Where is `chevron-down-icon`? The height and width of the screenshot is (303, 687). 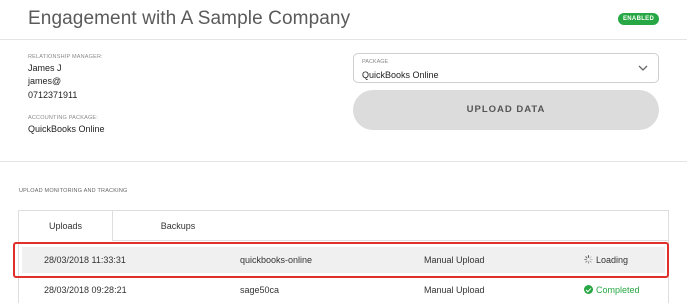 chevron-down-icon is located at coordinates (643, 68).